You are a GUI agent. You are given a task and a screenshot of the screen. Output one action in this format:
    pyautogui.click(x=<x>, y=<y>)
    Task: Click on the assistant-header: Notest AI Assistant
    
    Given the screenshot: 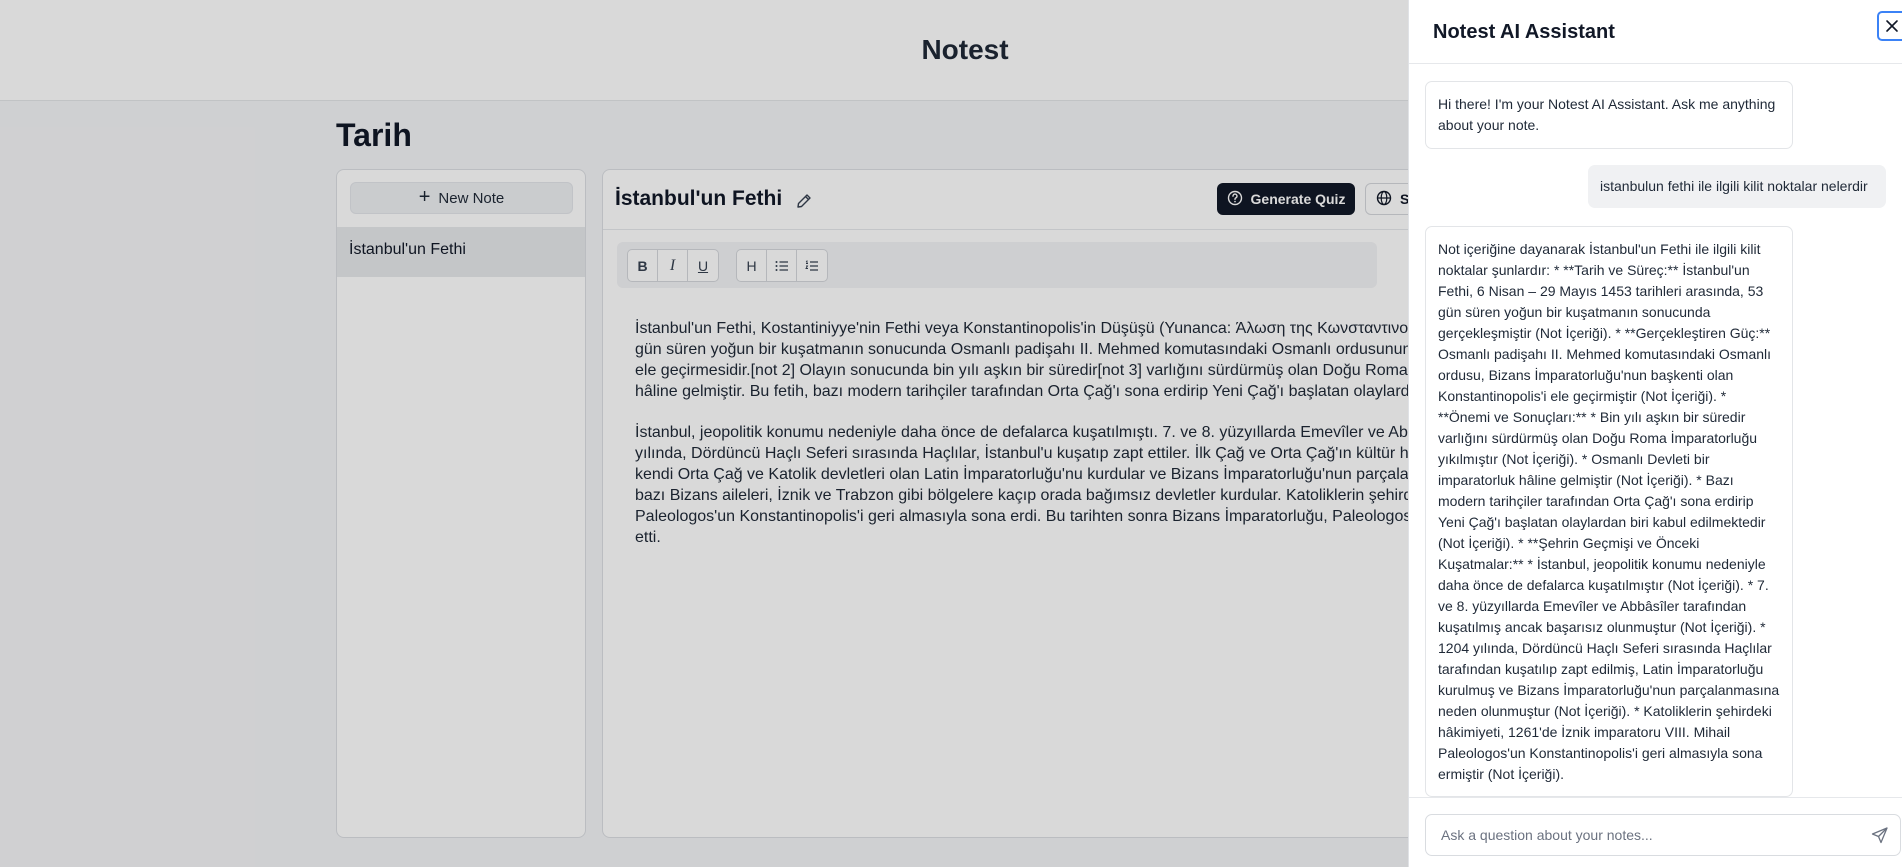 What is the action you would take?
    pyautogui.click(x=1655, y=32)
    